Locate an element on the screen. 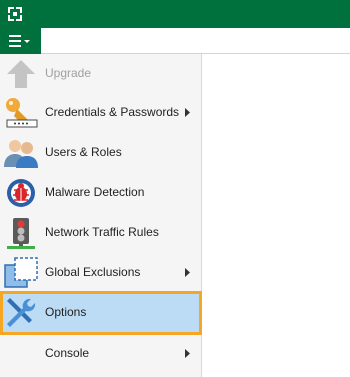 The width and height of the screenshot is (350, 377). menu-item-upgrade: Upgrade is located at coordinates (101, 74).